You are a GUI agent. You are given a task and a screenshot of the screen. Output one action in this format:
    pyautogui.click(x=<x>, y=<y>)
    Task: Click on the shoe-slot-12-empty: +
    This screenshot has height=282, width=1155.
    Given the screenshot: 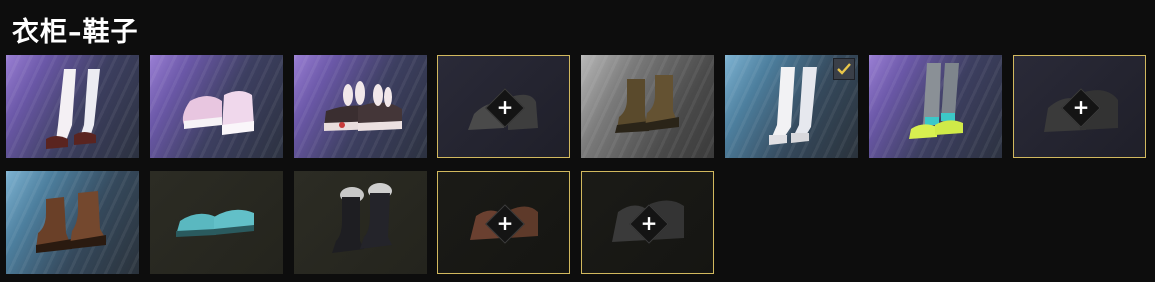 What is the action you would take?
    pyautogui.click(x=503, y=222)
    